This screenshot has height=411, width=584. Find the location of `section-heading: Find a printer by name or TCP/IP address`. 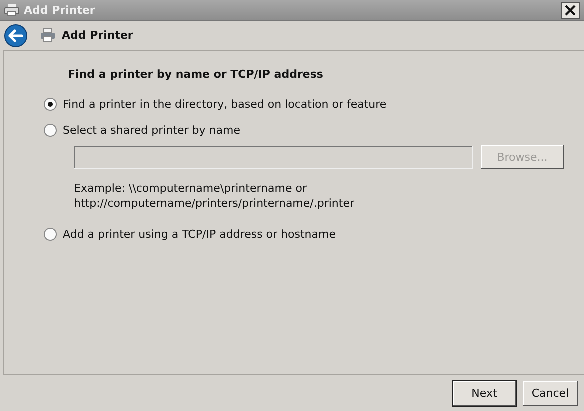

section-heading: Find a printer by name or TCP/IP address is located at coordinates (196, 74).